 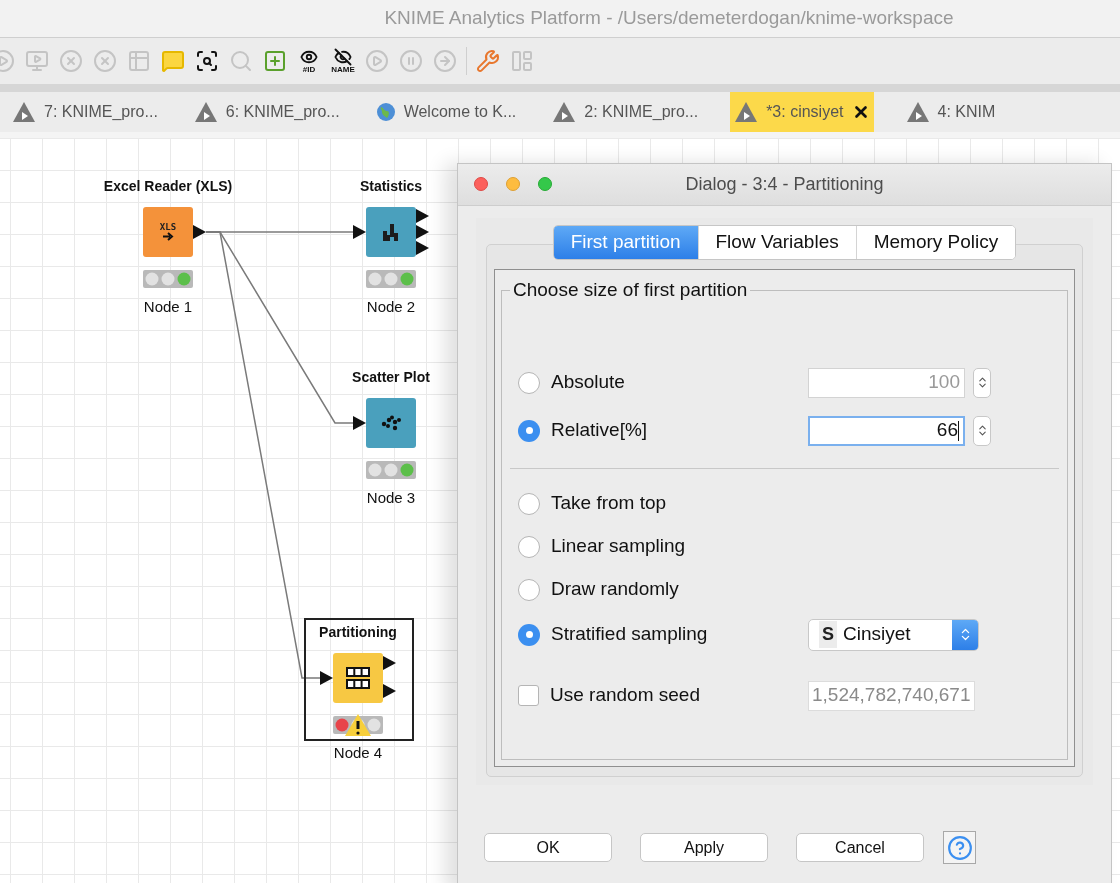 What do you see at coordinates (548, 847) in the screenshot?
I see `dialog-button: OK` at bounding box center [548, 847].